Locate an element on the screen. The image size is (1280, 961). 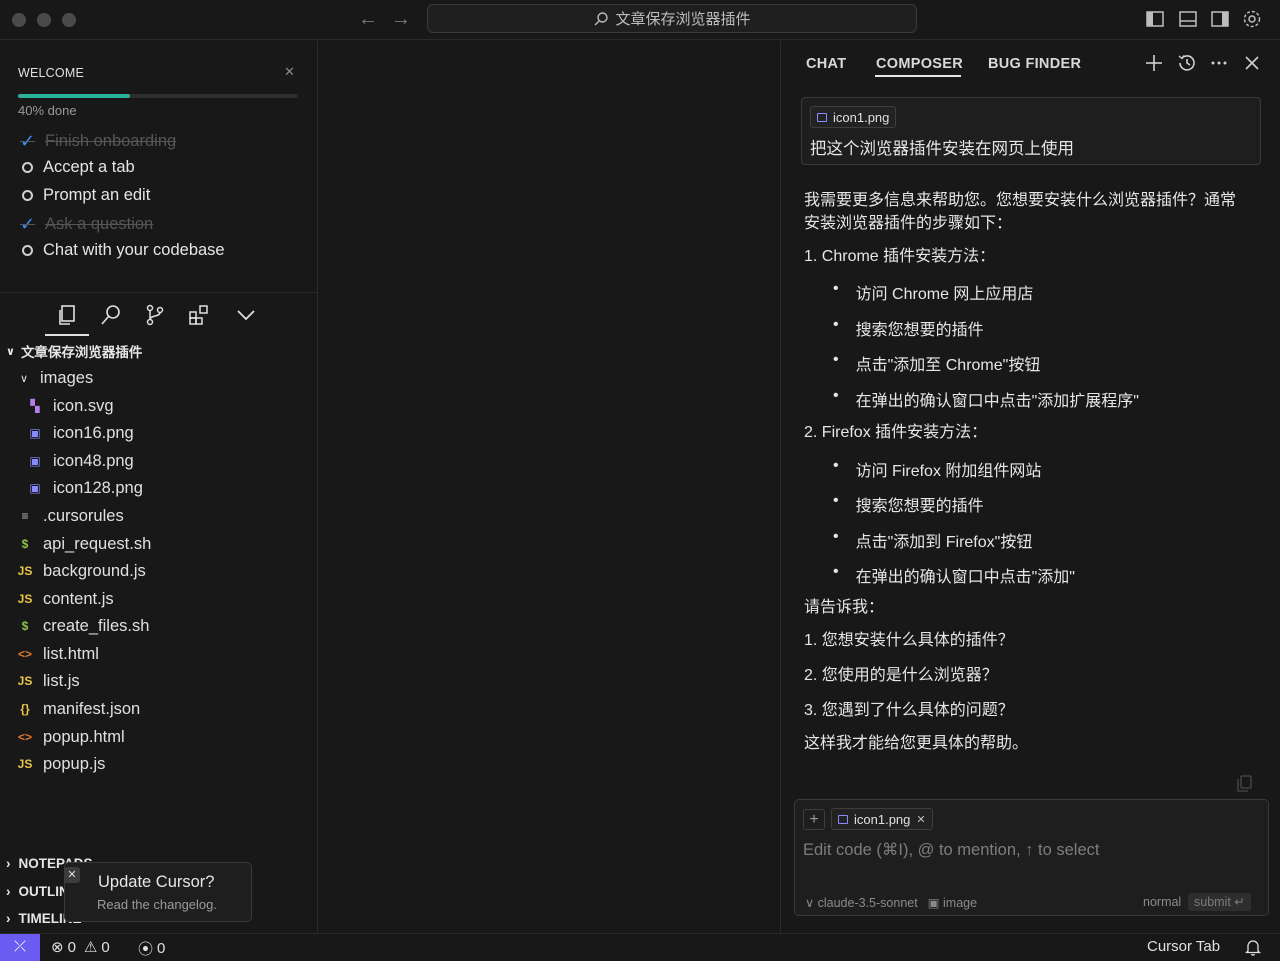
task-ask-a-question: ✓ Ask a question is located at coordinates (86, 224).